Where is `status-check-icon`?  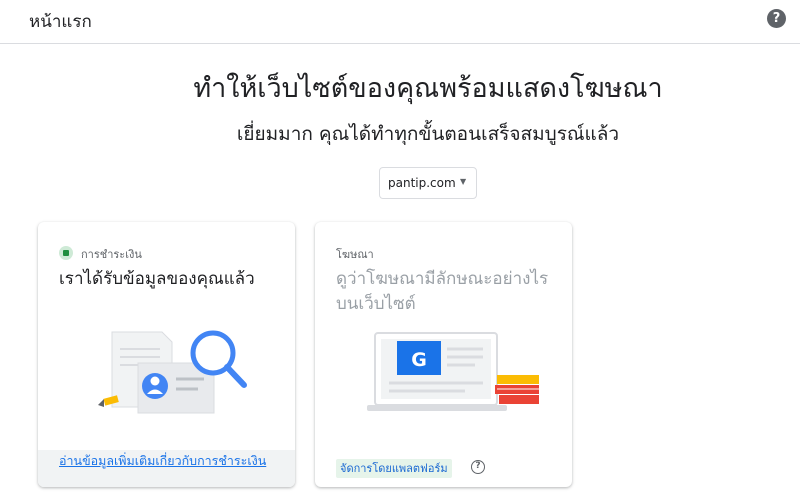
status-check-icon is located at coordinates (66, 253).